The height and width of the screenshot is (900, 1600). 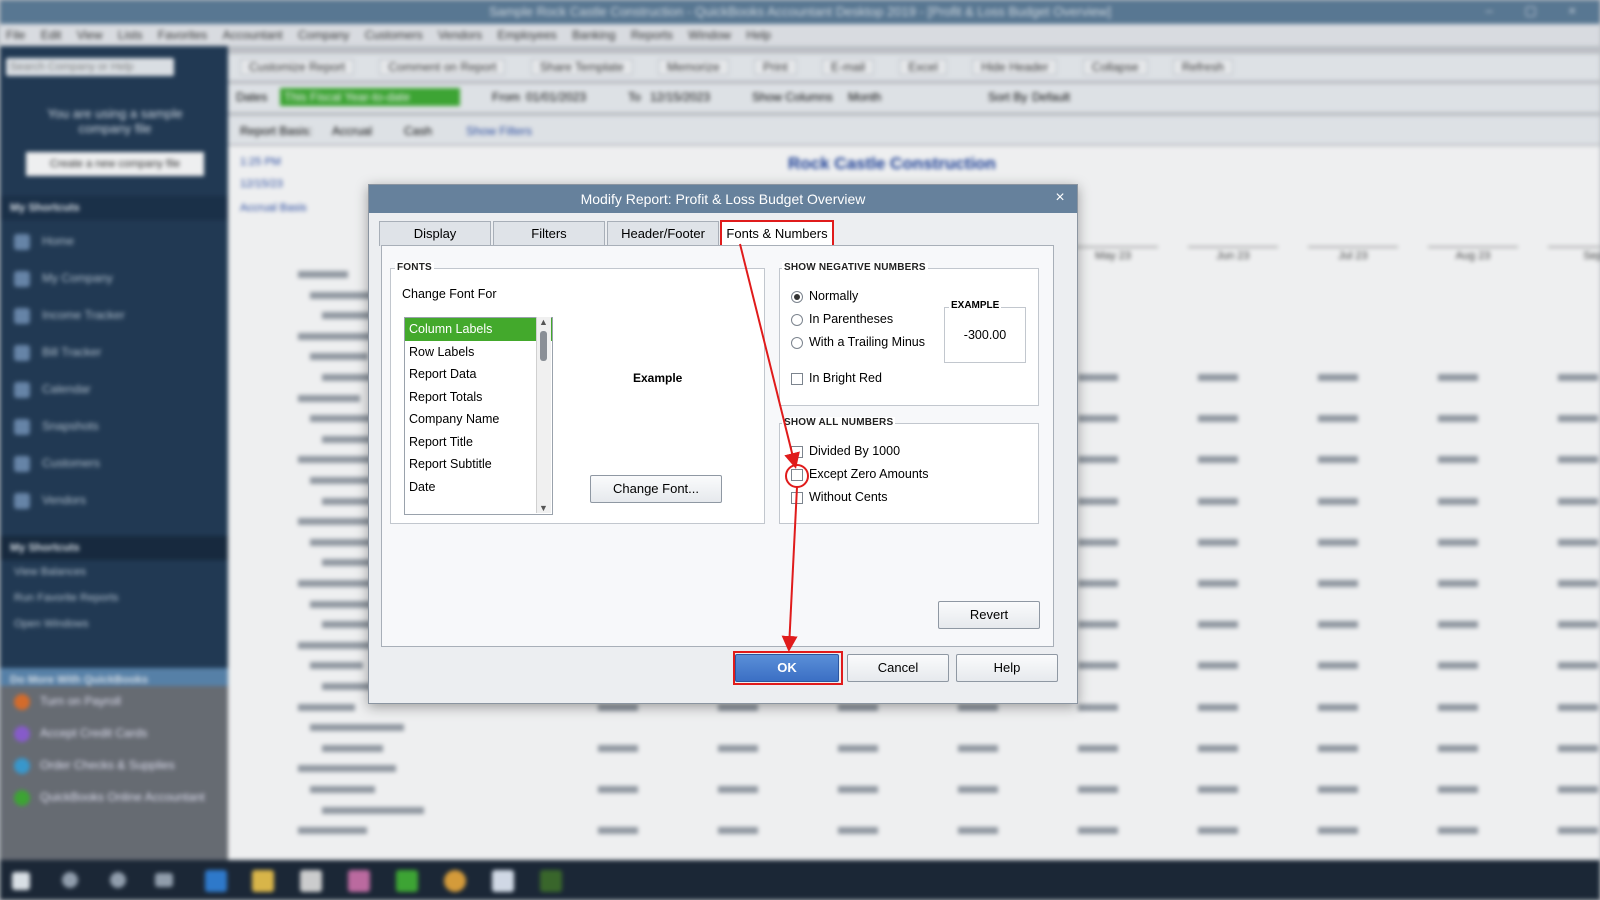 What do you see at coordinates (663, 233) in the screenshot?
I see `tab-header-footer: Header/Footer` at bounding box center [663, 233].